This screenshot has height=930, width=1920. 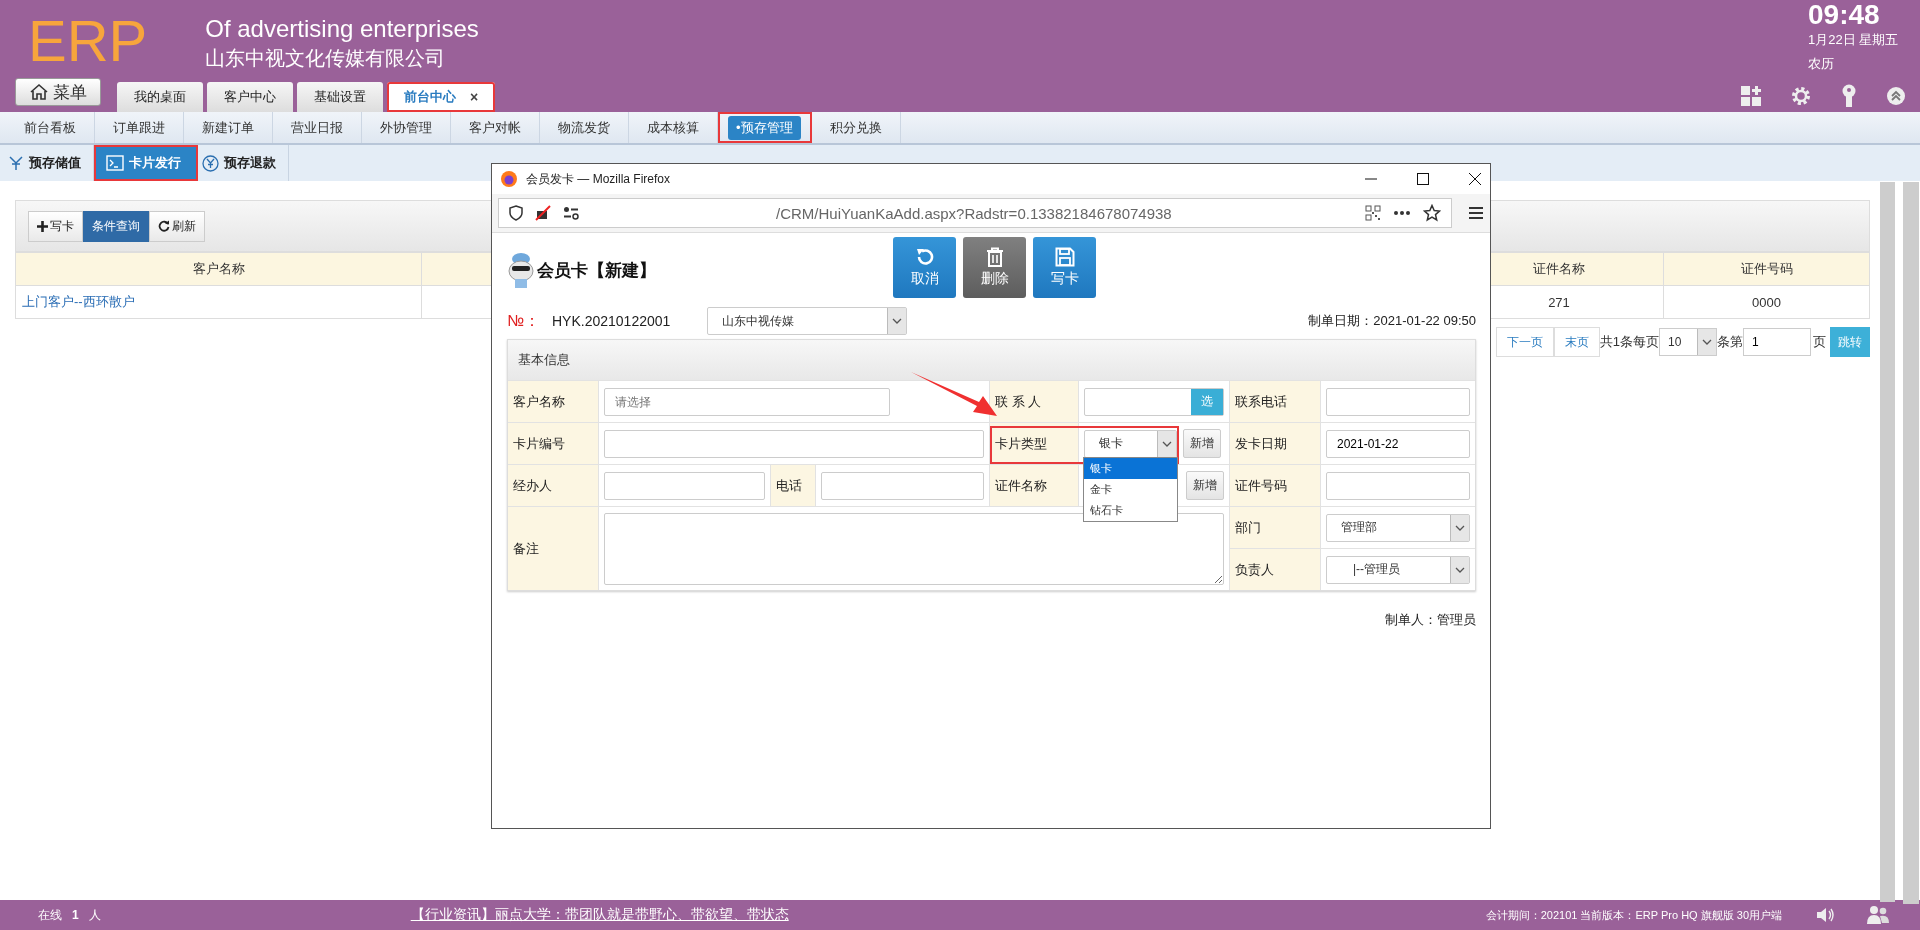 What do you see at coordinates (164, 226) in the screenshot?
I see `refresh-icon` at bounding box center [164, 226].